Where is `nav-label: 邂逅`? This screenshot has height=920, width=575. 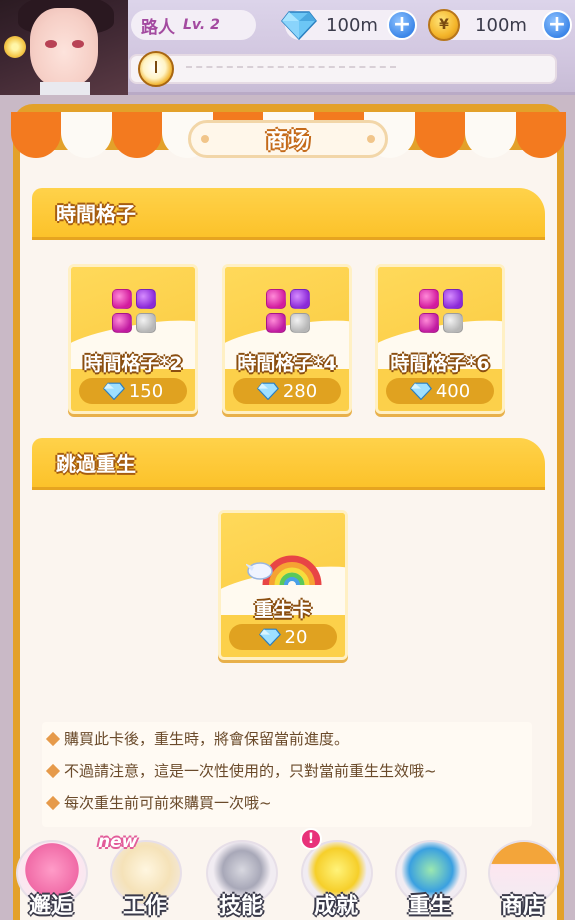 nav-label: 邂逅 is located at coordinates (50, 906).